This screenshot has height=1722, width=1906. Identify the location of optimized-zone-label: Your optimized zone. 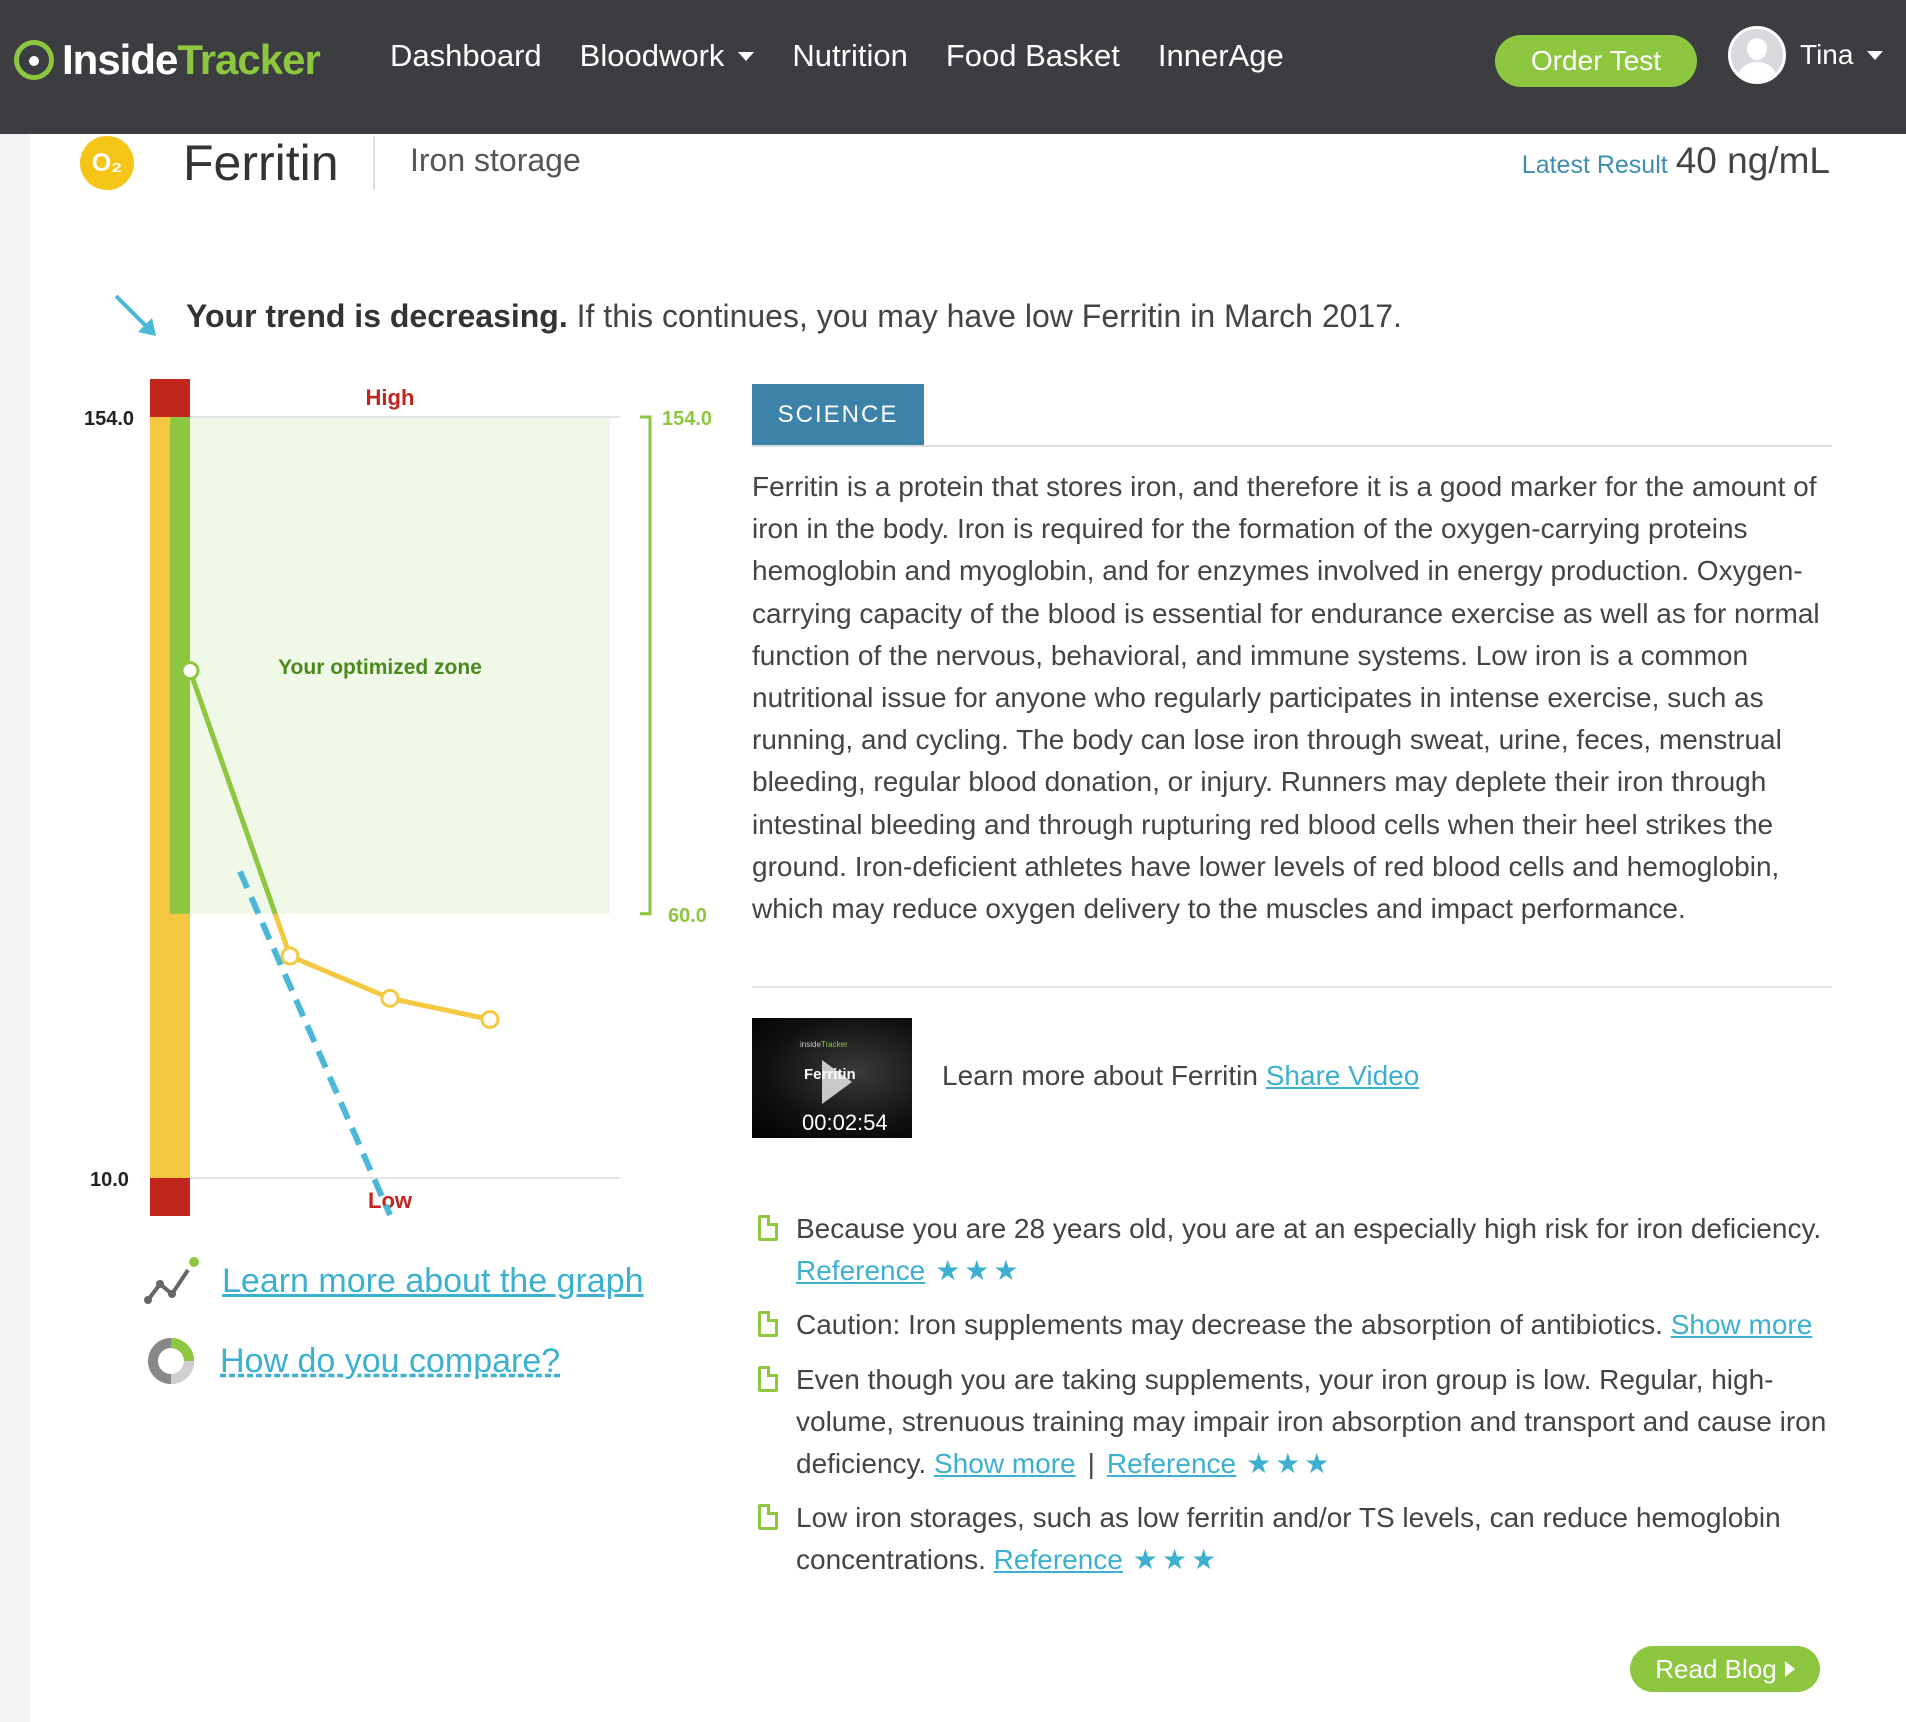
(380, 667).